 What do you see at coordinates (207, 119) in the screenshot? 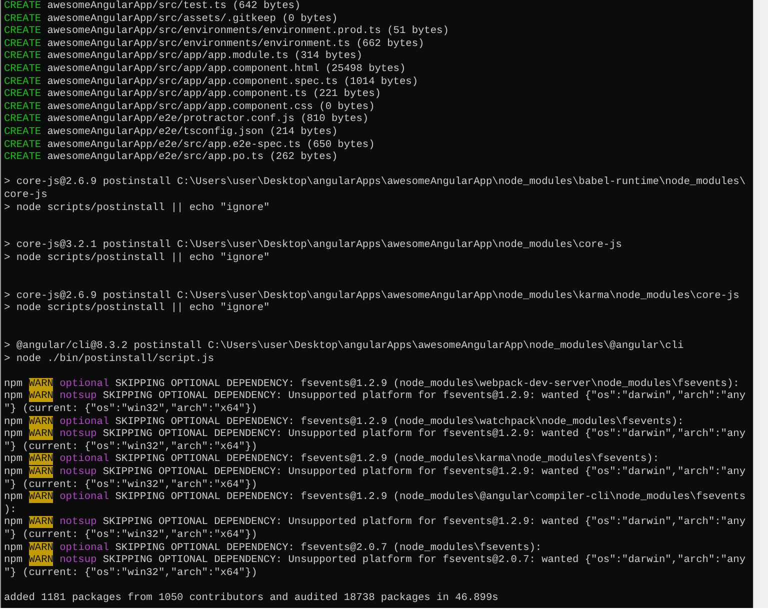
I see `log-text: awesomeAngularApp/e2e/protractor.conf.js (810 bytes)` at bounding box center [207, 119].